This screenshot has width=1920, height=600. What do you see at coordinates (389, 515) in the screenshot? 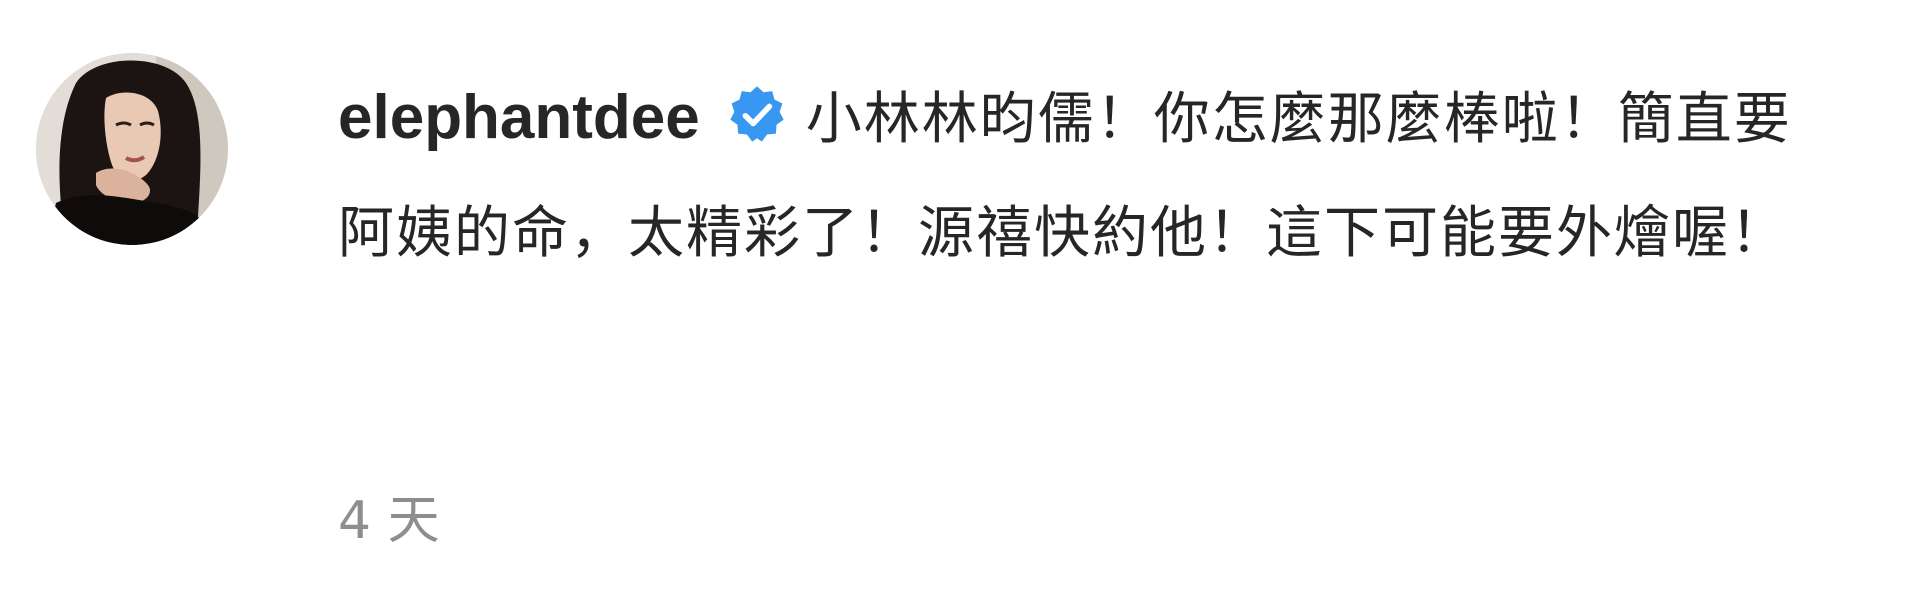
I see `comment-timestamp: 4 天` at bounding box center [389, 515].